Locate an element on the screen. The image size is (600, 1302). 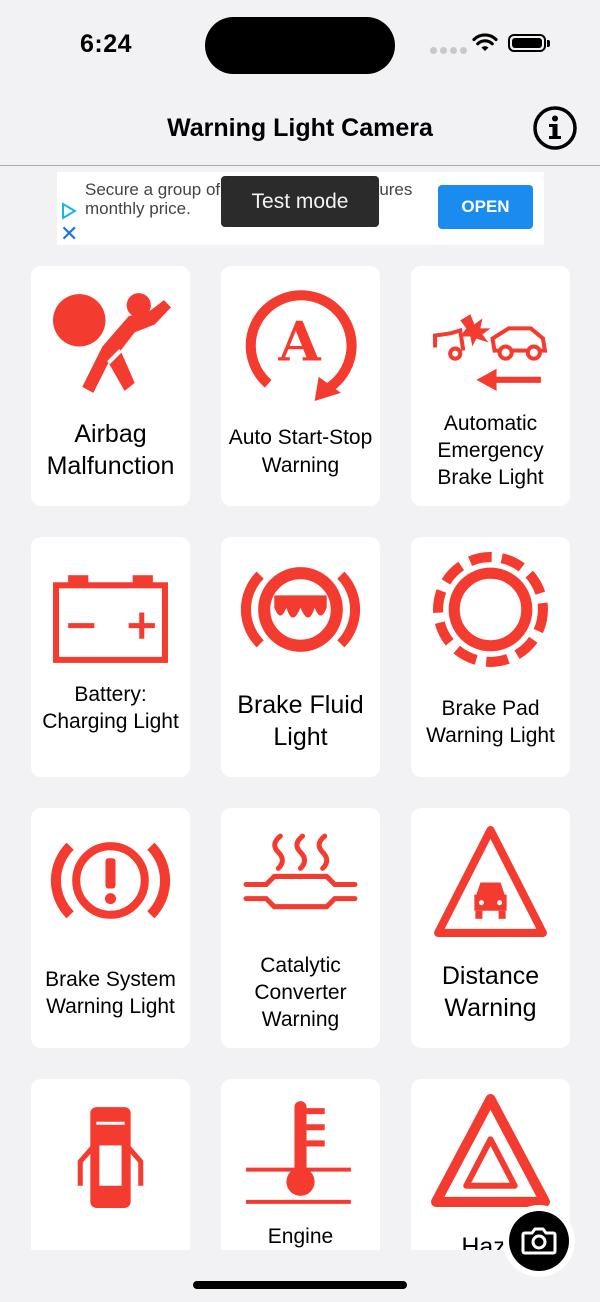
camera-icon is located at coordinates (539, 1241).